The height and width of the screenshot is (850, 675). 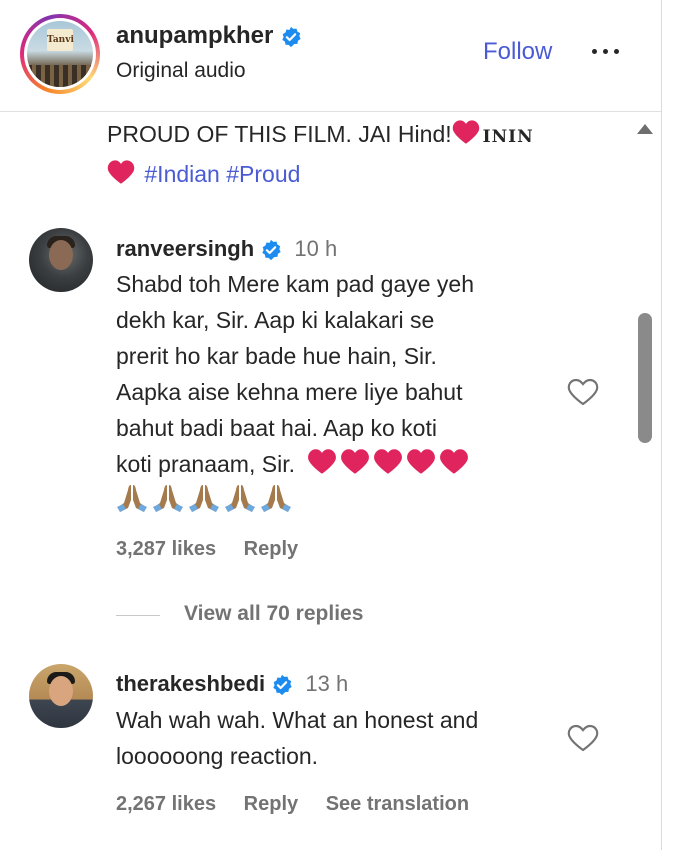 I want to click on caption-brand-text: ININ, so click(x=508, y=137).